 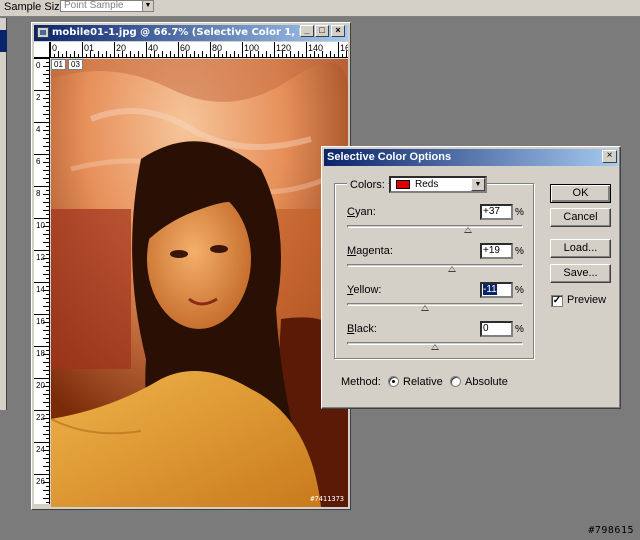 I want to click on cancel-button: Cancel, so click(x=580, y=217).